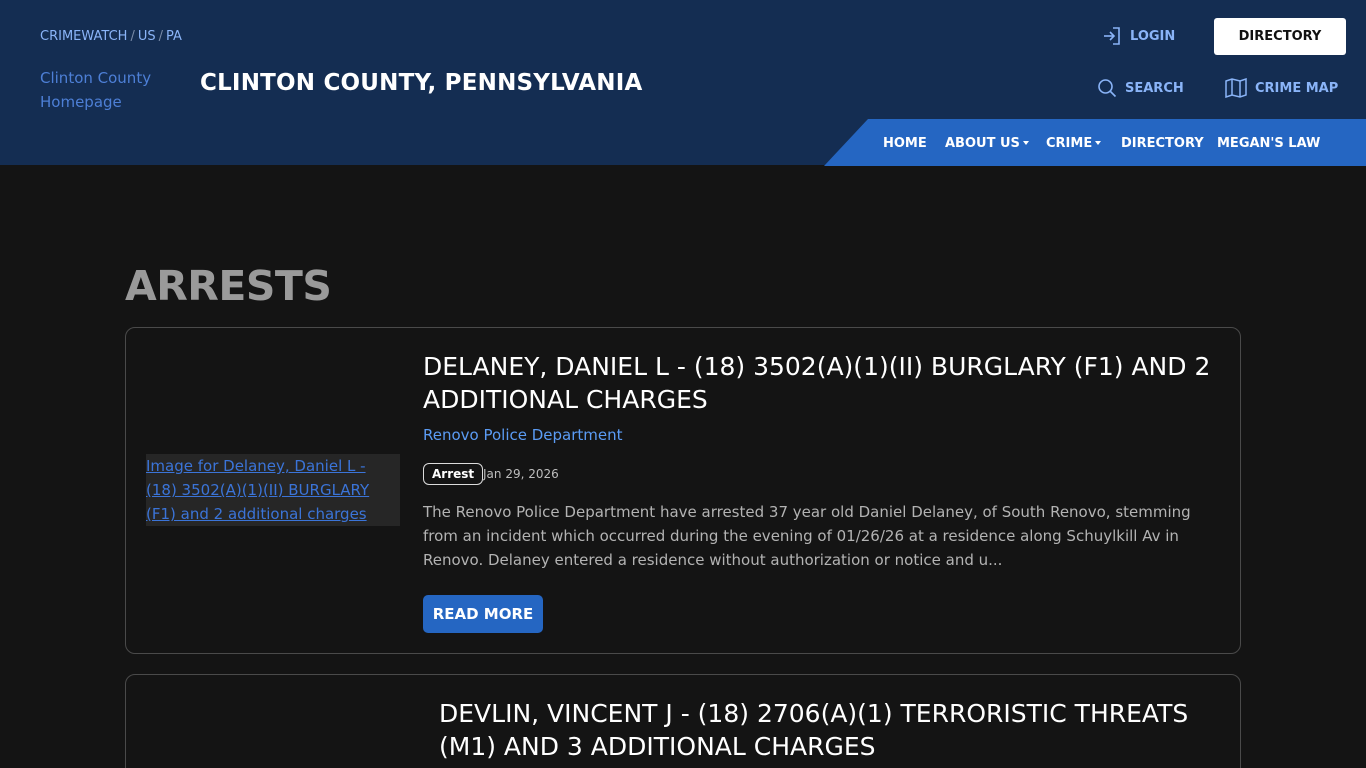 Image resolution: width=1366 pixels, height=768 pixels. I want to click on arrest-badge: Arrest, so click(453, 474).